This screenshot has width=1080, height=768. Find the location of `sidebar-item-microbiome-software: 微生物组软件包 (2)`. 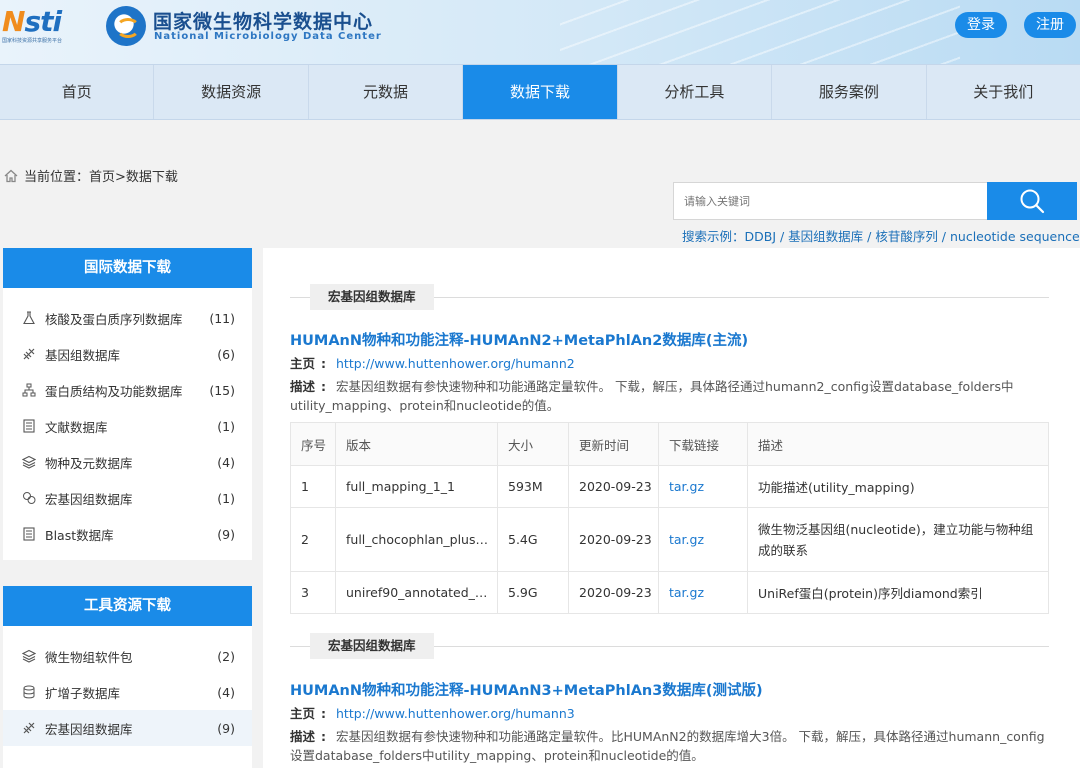

sidebar-item-microbiome-software: 微生物组软件包 (2) is located at coordinates (127, 656).